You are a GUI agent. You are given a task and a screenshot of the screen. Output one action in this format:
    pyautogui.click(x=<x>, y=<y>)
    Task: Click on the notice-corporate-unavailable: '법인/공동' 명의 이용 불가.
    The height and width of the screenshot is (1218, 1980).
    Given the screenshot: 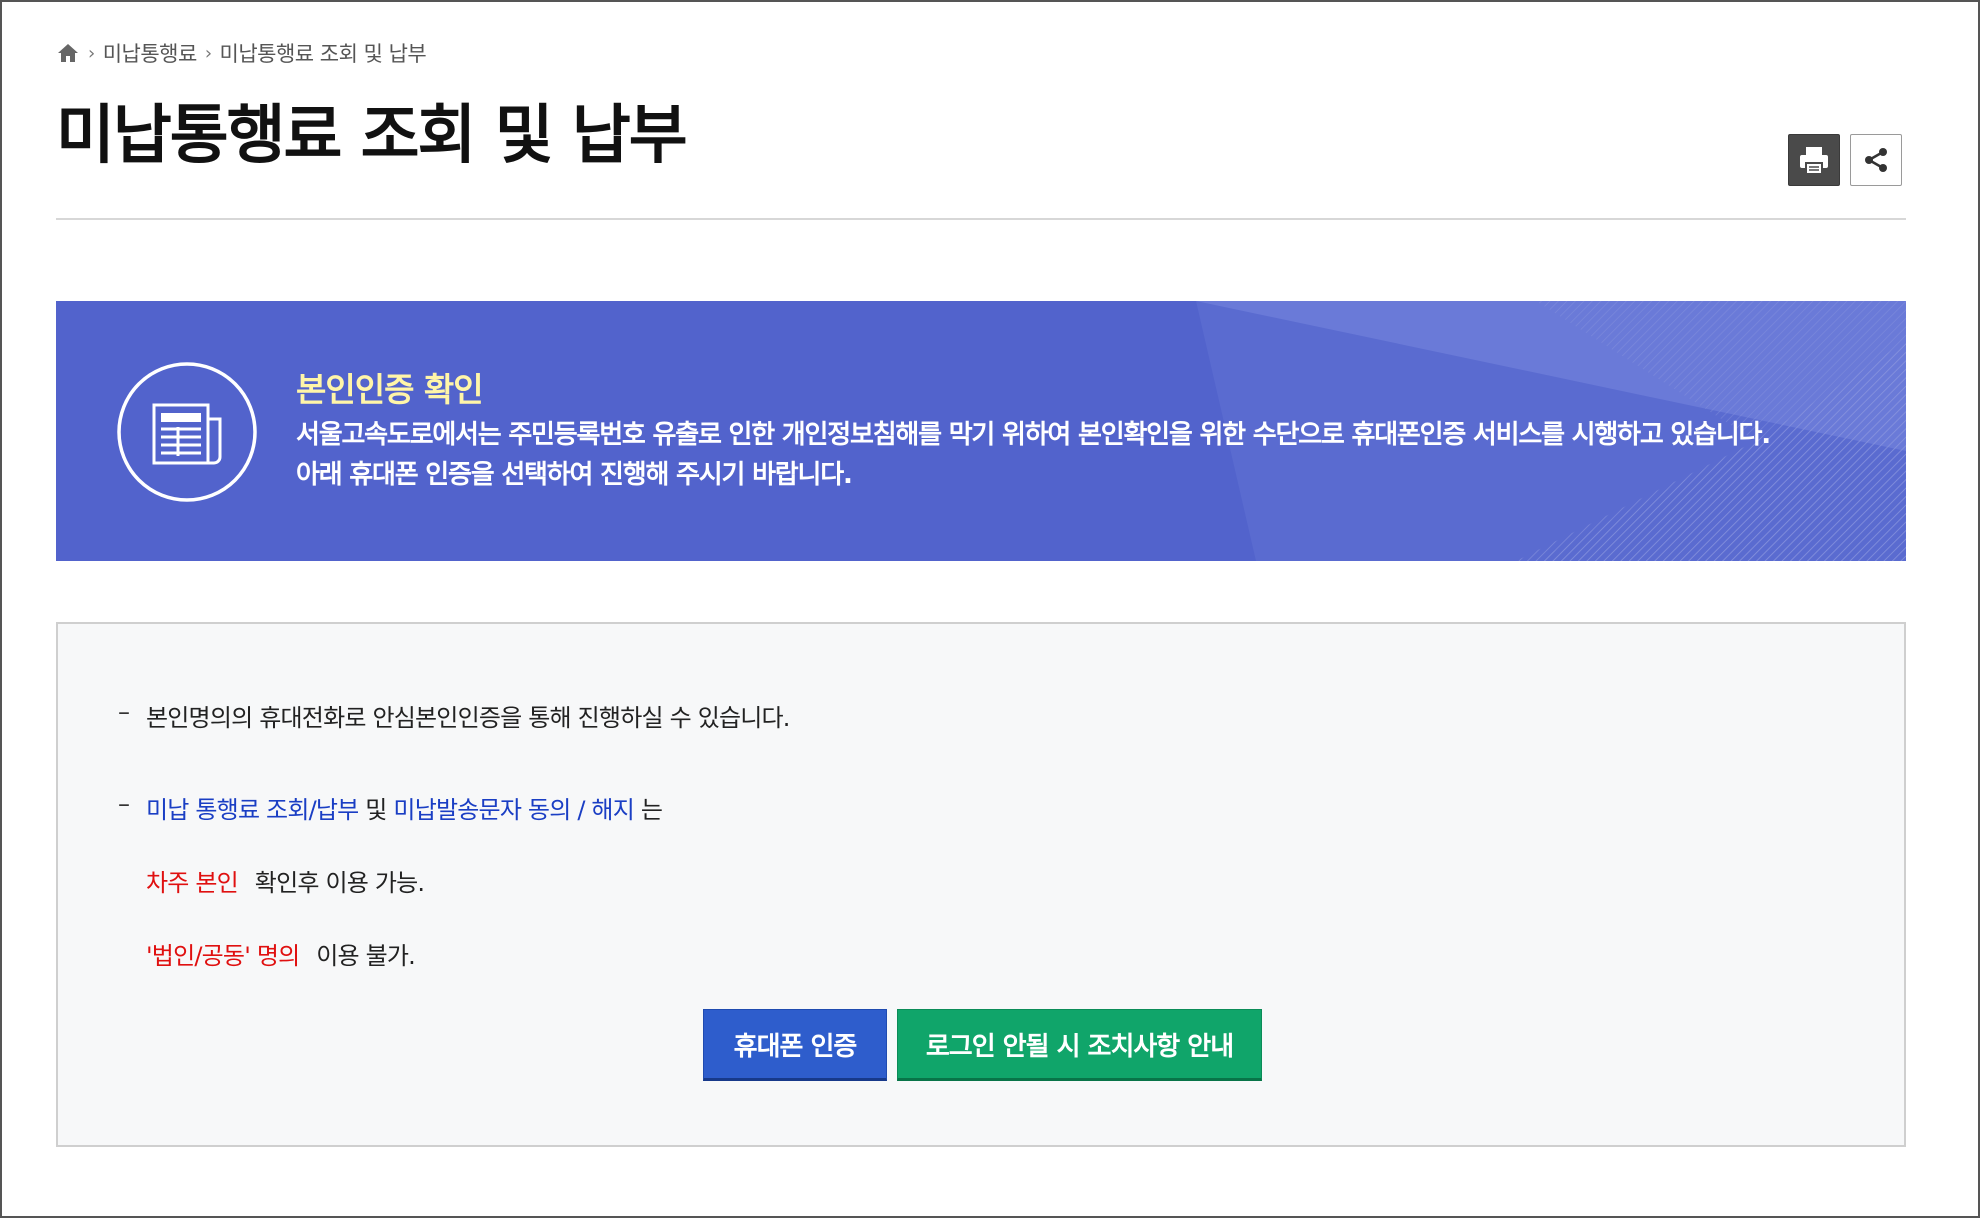 What is the action you would take?
    pyautogui.click(x=281, y=953)
    